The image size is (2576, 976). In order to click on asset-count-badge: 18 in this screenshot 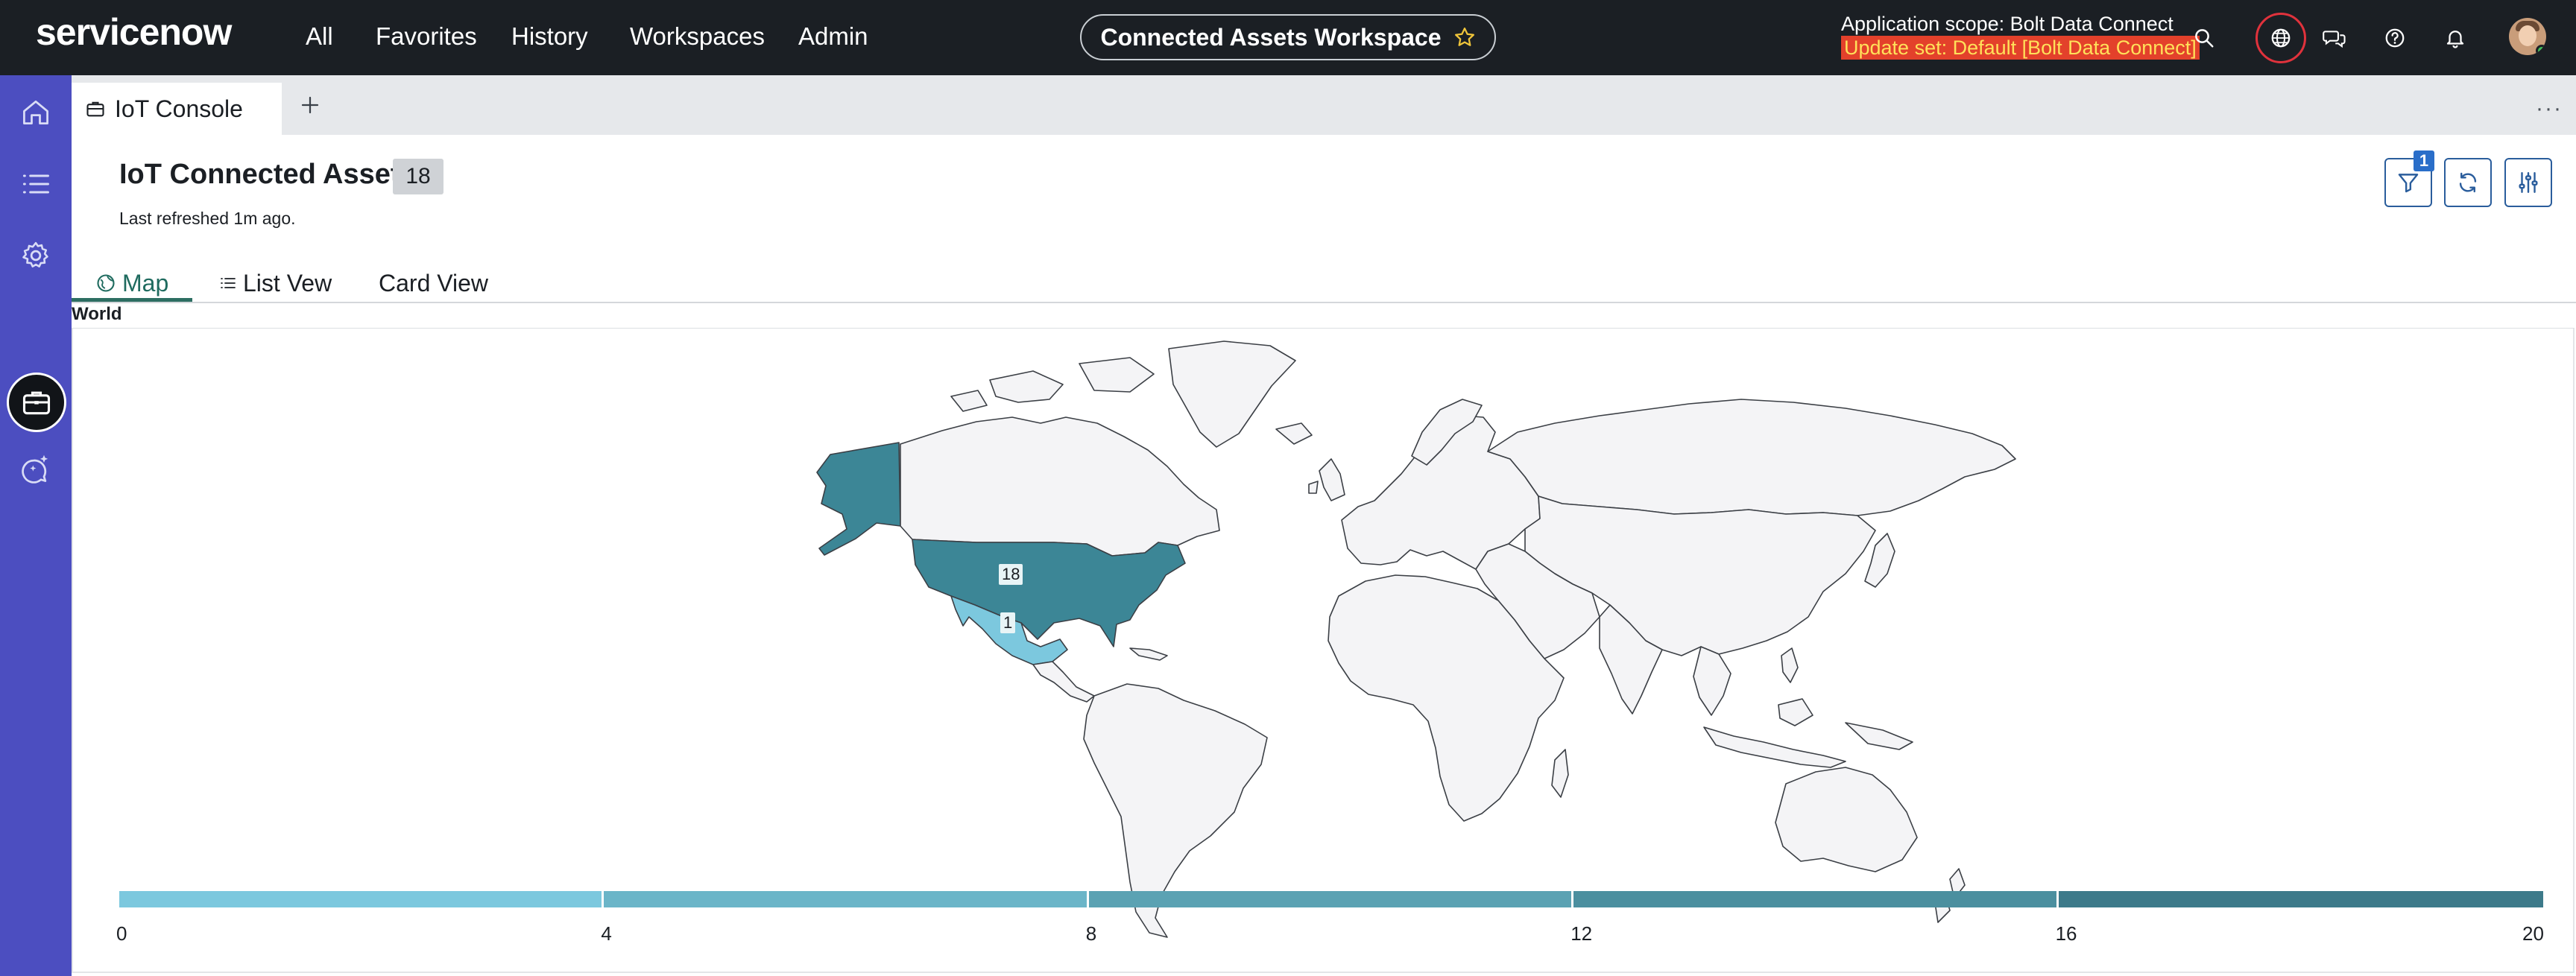, I will do `click(418, 176)`.